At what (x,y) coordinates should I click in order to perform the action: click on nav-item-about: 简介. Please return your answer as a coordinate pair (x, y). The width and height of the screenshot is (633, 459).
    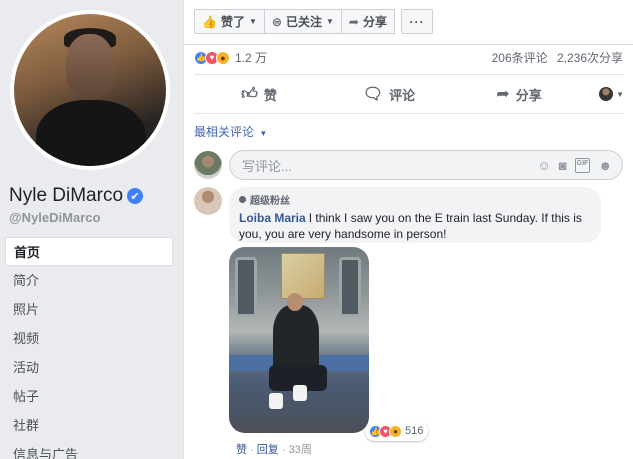
    Looking at the image, I should click on (89, 280).